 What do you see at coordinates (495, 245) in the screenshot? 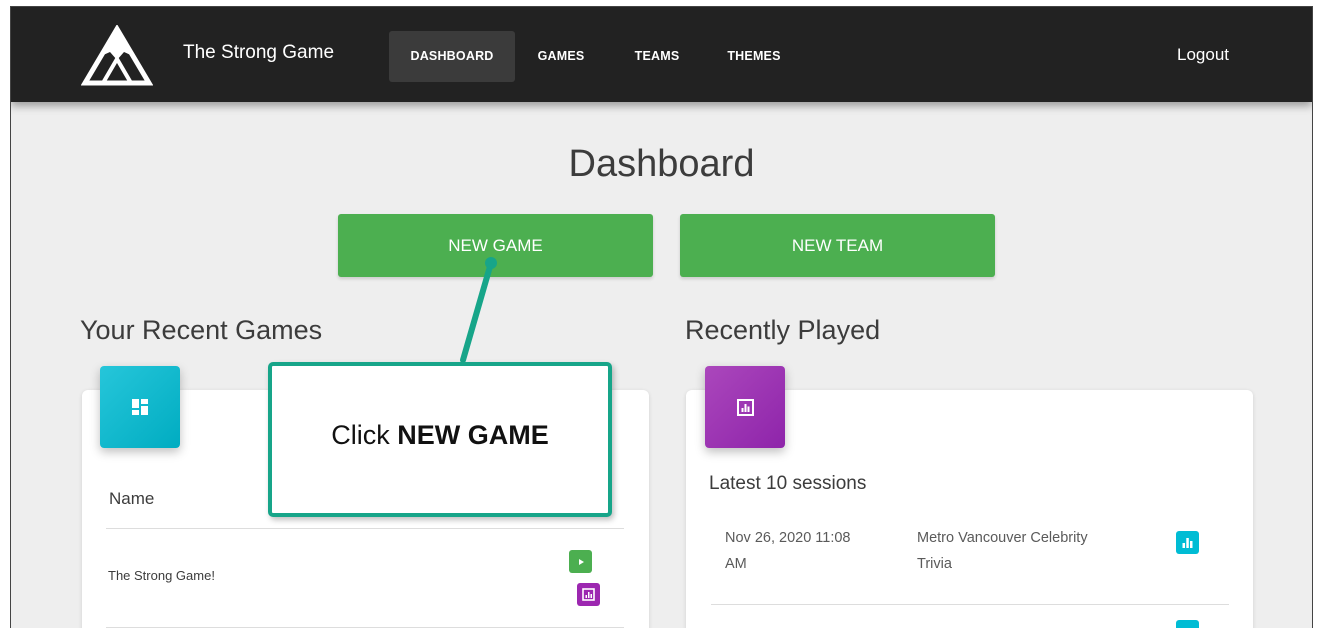
I see `new-game-button: NEW GAME` at bounding box center [495, 245].